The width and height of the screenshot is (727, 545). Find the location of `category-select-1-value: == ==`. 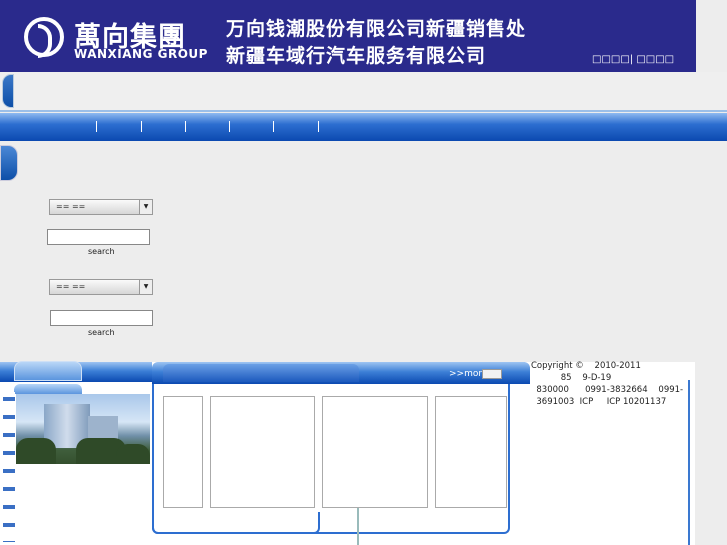

category-select-1-value: == == is located at coordinates (71, 206).